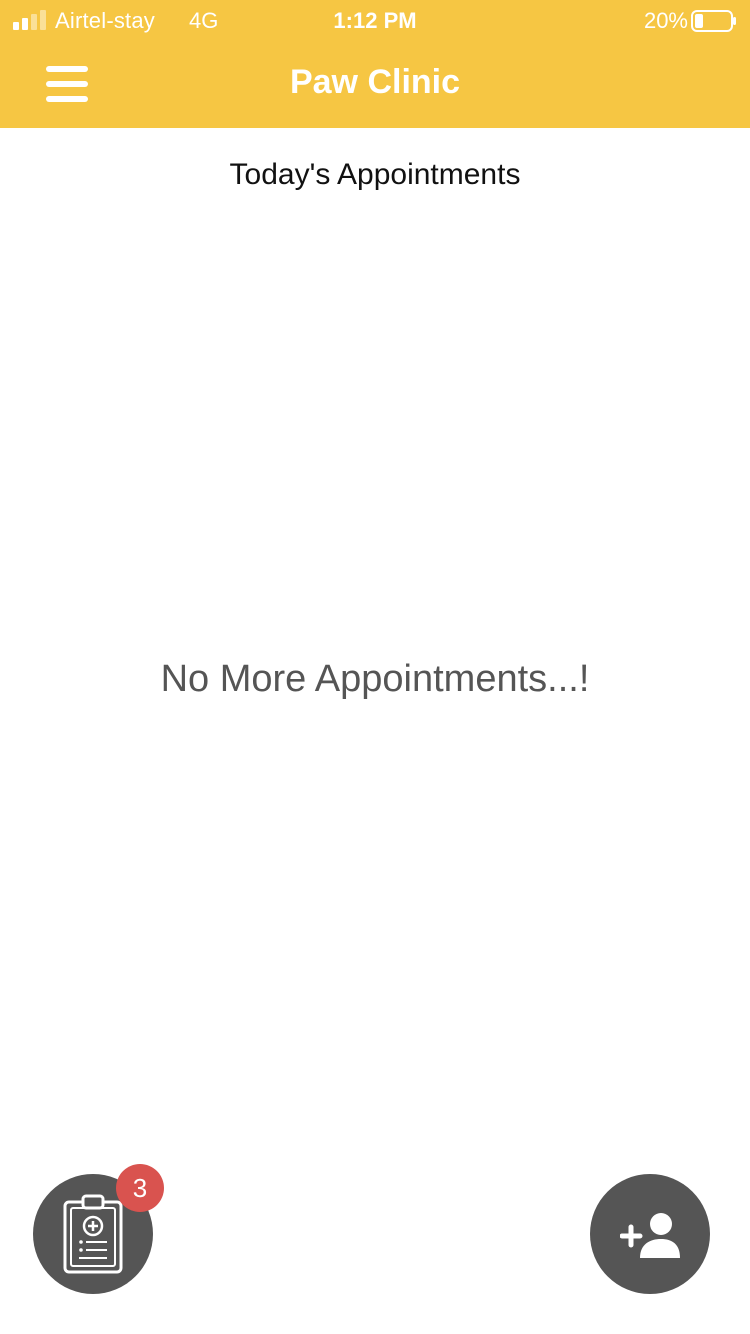  What do you see at coordinates (665, 20) in the screenshot?
I see `battery-percent: 20%` at bounding box center [665, 20].